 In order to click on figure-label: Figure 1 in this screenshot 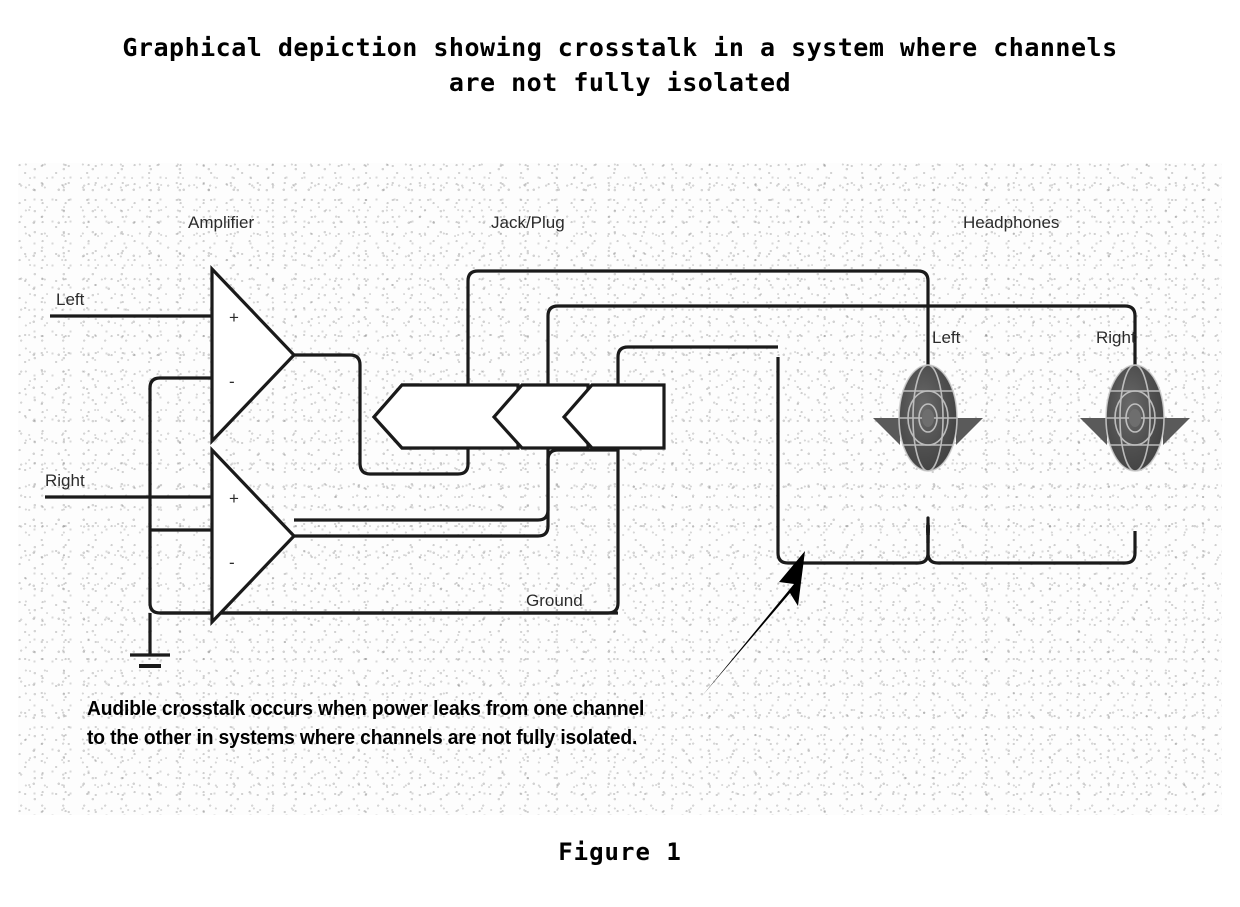, I will do `click(620, 852)`.